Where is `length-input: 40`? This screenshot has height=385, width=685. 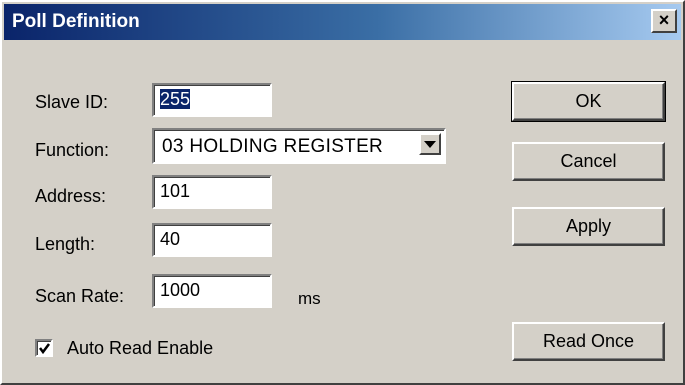
length-input: 40 is located at coordinates (212, 240).